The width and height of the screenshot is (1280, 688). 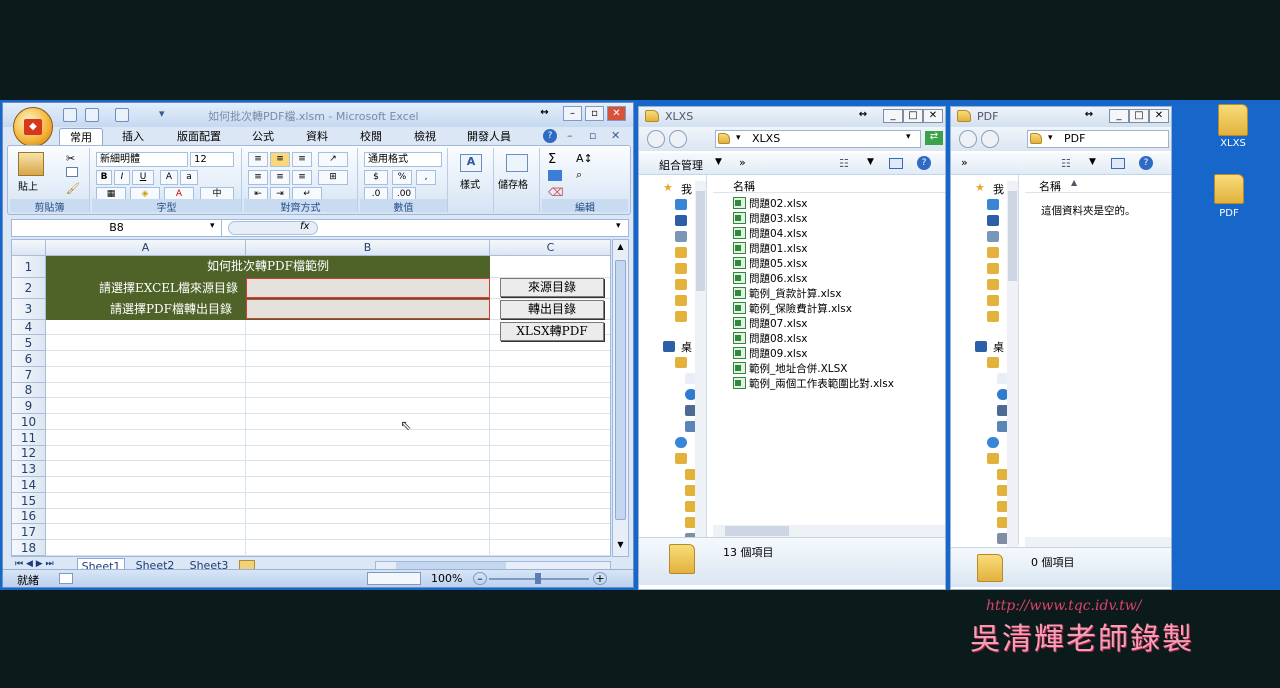 What do you see at coordinates (263, 136) in the screenshot?
I see `tab-formulas: 公式` at bounding box center [263, 136].